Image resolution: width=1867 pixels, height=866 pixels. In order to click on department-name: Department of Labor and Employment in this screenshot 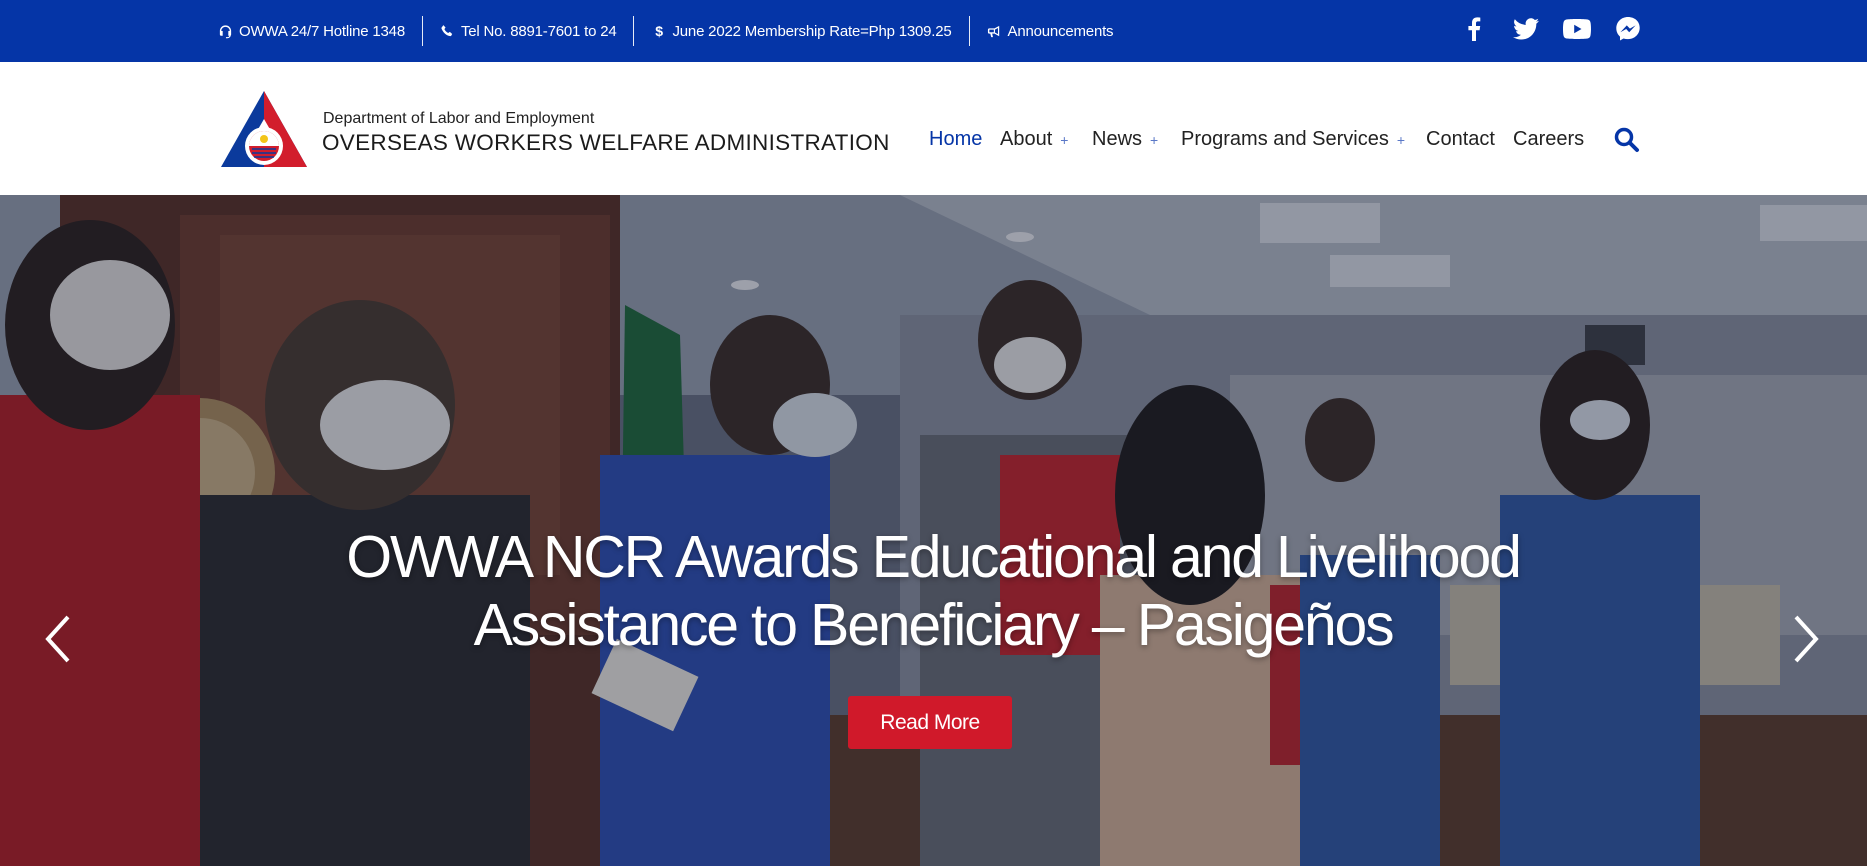, I will do `click(459, 118)`.